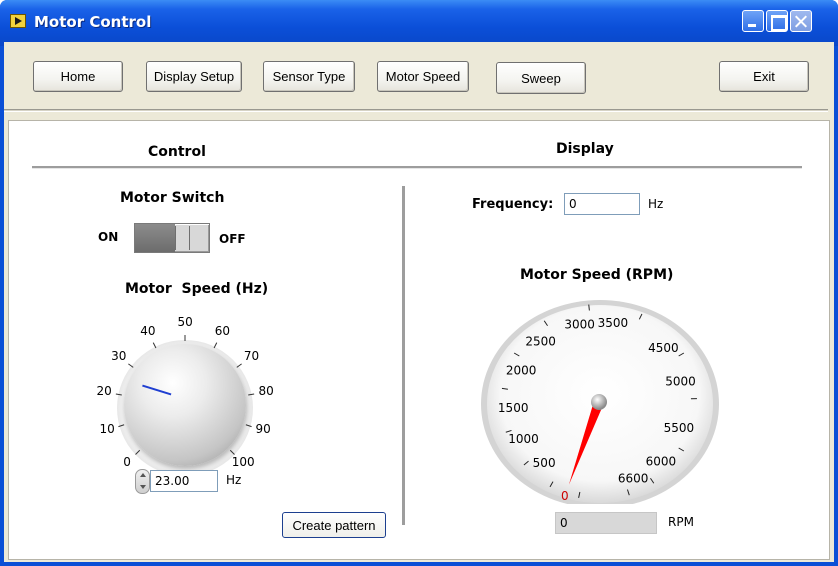 Image resolution: width=838 pixels, height=566 pixels. Describe the element at coordinates (107, 429) in the screenshot. I see `knob-tick-label: 10` at that location.